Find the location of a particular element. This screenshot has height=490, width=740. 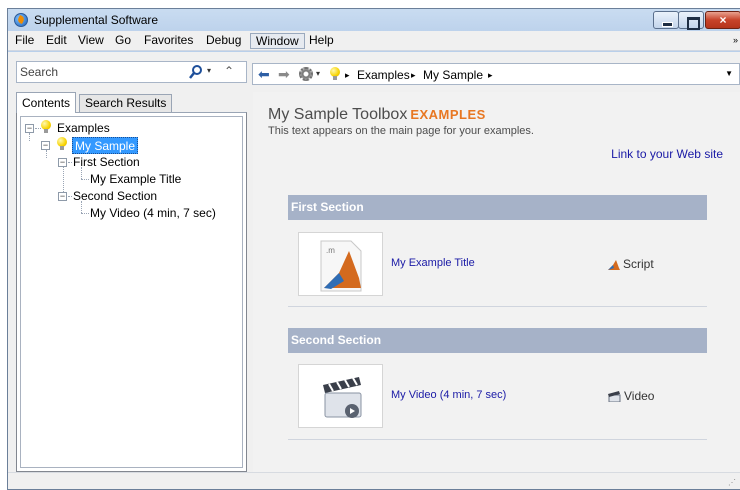

tree-item-my-video: My Video (4 min, 7 sec) is located at coordinates (153, 213).